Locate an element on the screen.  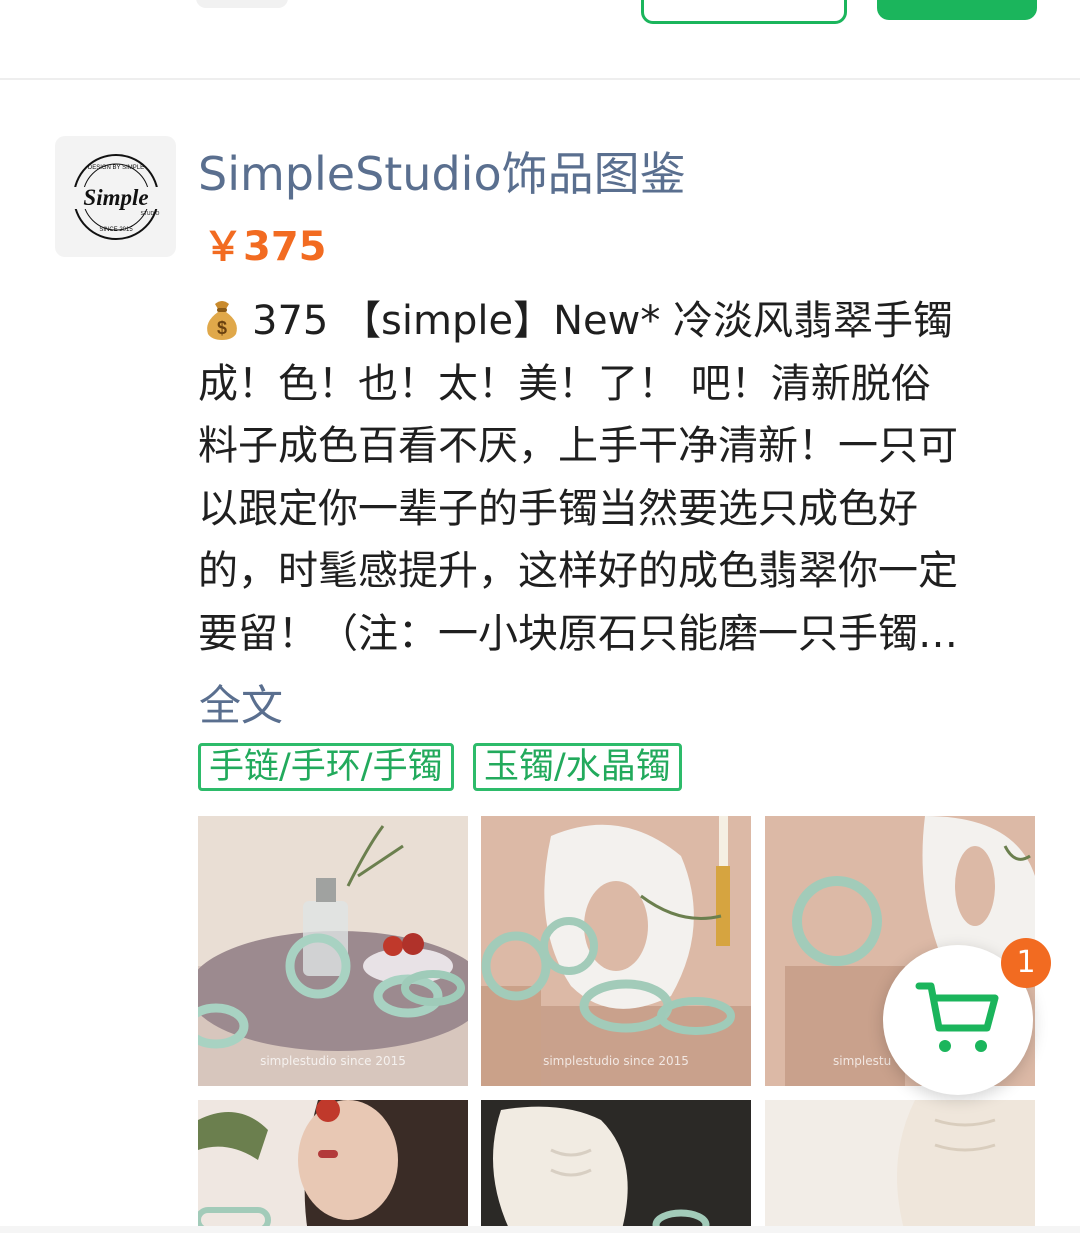
price-label: ￥375 is located at coordinates (265, 247).